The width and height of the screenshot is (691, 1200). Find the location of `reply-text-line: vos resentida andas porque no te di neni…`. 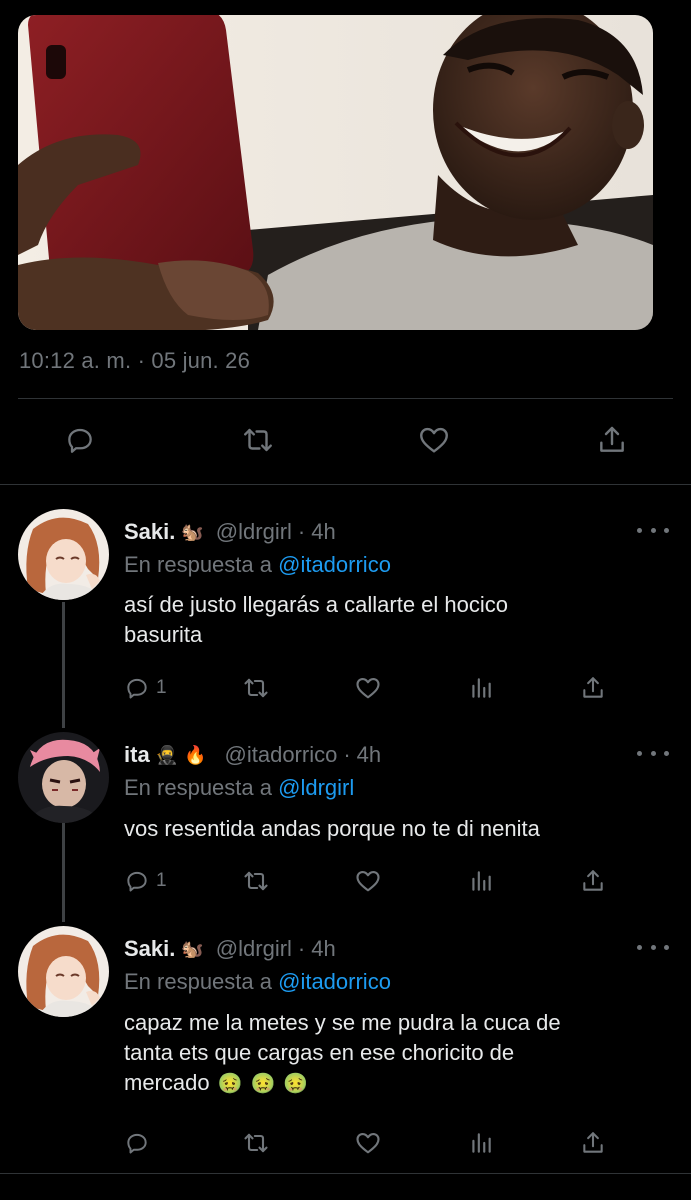

reply-text-line: vos resentida andas porque no te di neni… is located at coordinates (332, 828).